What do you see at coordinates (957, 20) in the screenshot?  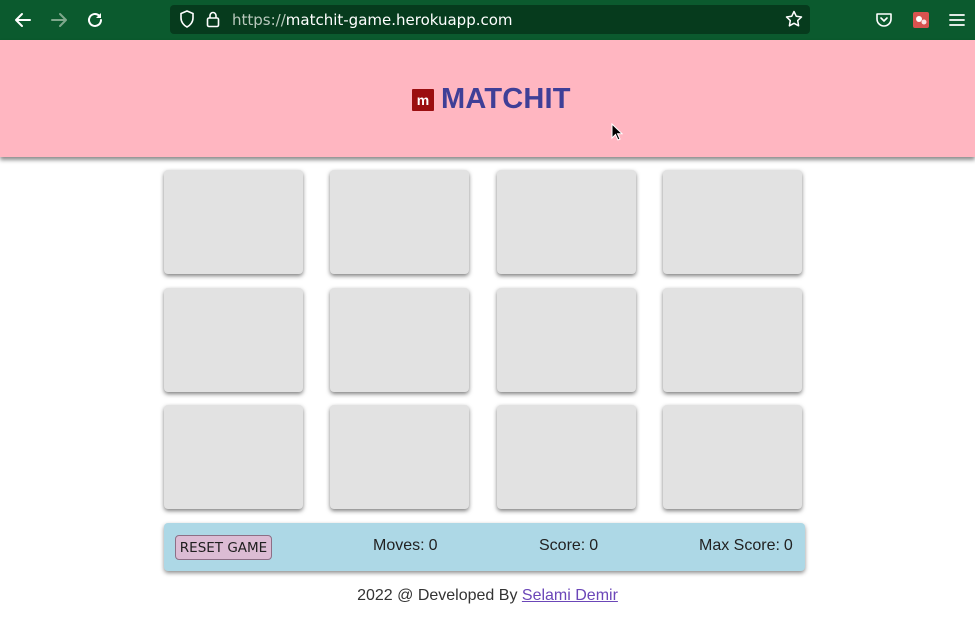 I see `menu-icon` at bounding box center [957, 20].